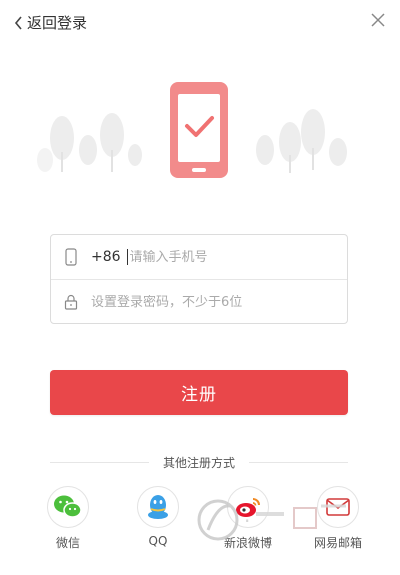 The image size is (400, 575). What do you see at coordinates (337, 543) in the screenshot?
I see `netease-mail-label: 网易邮箱` at bounding box center [337, 543].